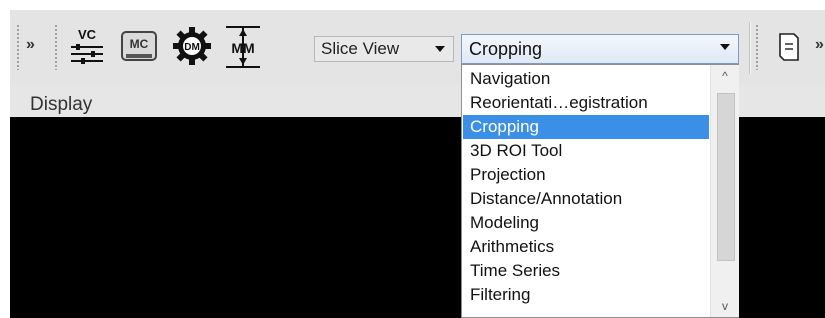 This screenshot has width=825, height=318. What do you see at coordinates (586, 175) in the screenshot?
I see `dropdown-option-projection: Projection` at bounding box center [586, 175].